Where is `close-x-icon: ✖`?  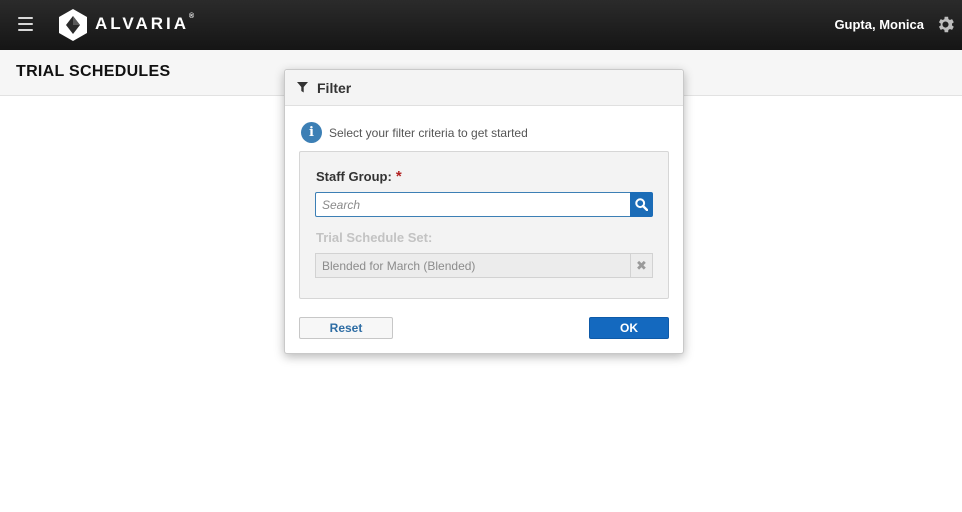 close-x-icon: ✖ is located at coordinates (641, 265).